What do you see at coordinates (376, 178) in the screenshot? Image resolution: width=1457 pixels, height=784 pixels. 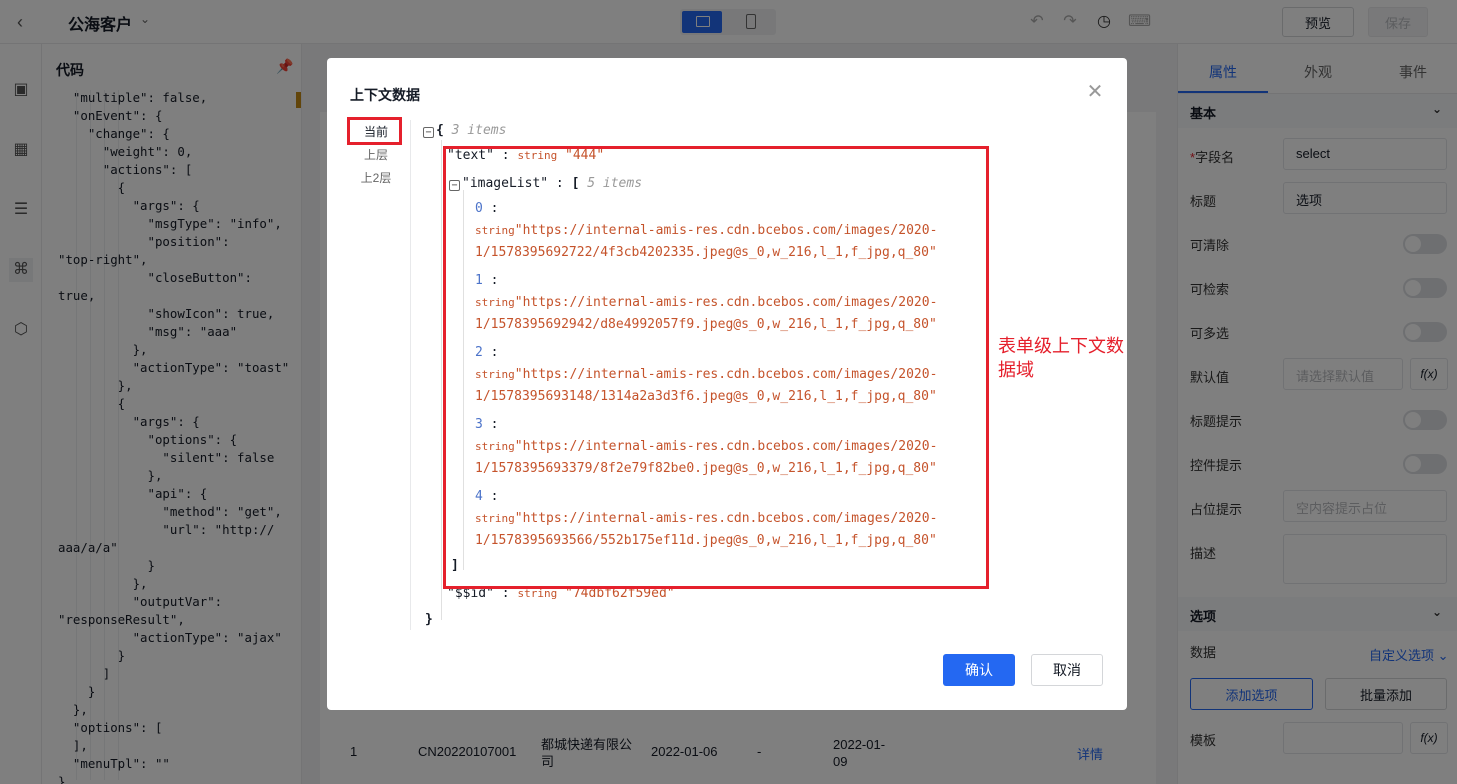 I see `scope-grandparent: 上2层` at bounding box center [376, 178].